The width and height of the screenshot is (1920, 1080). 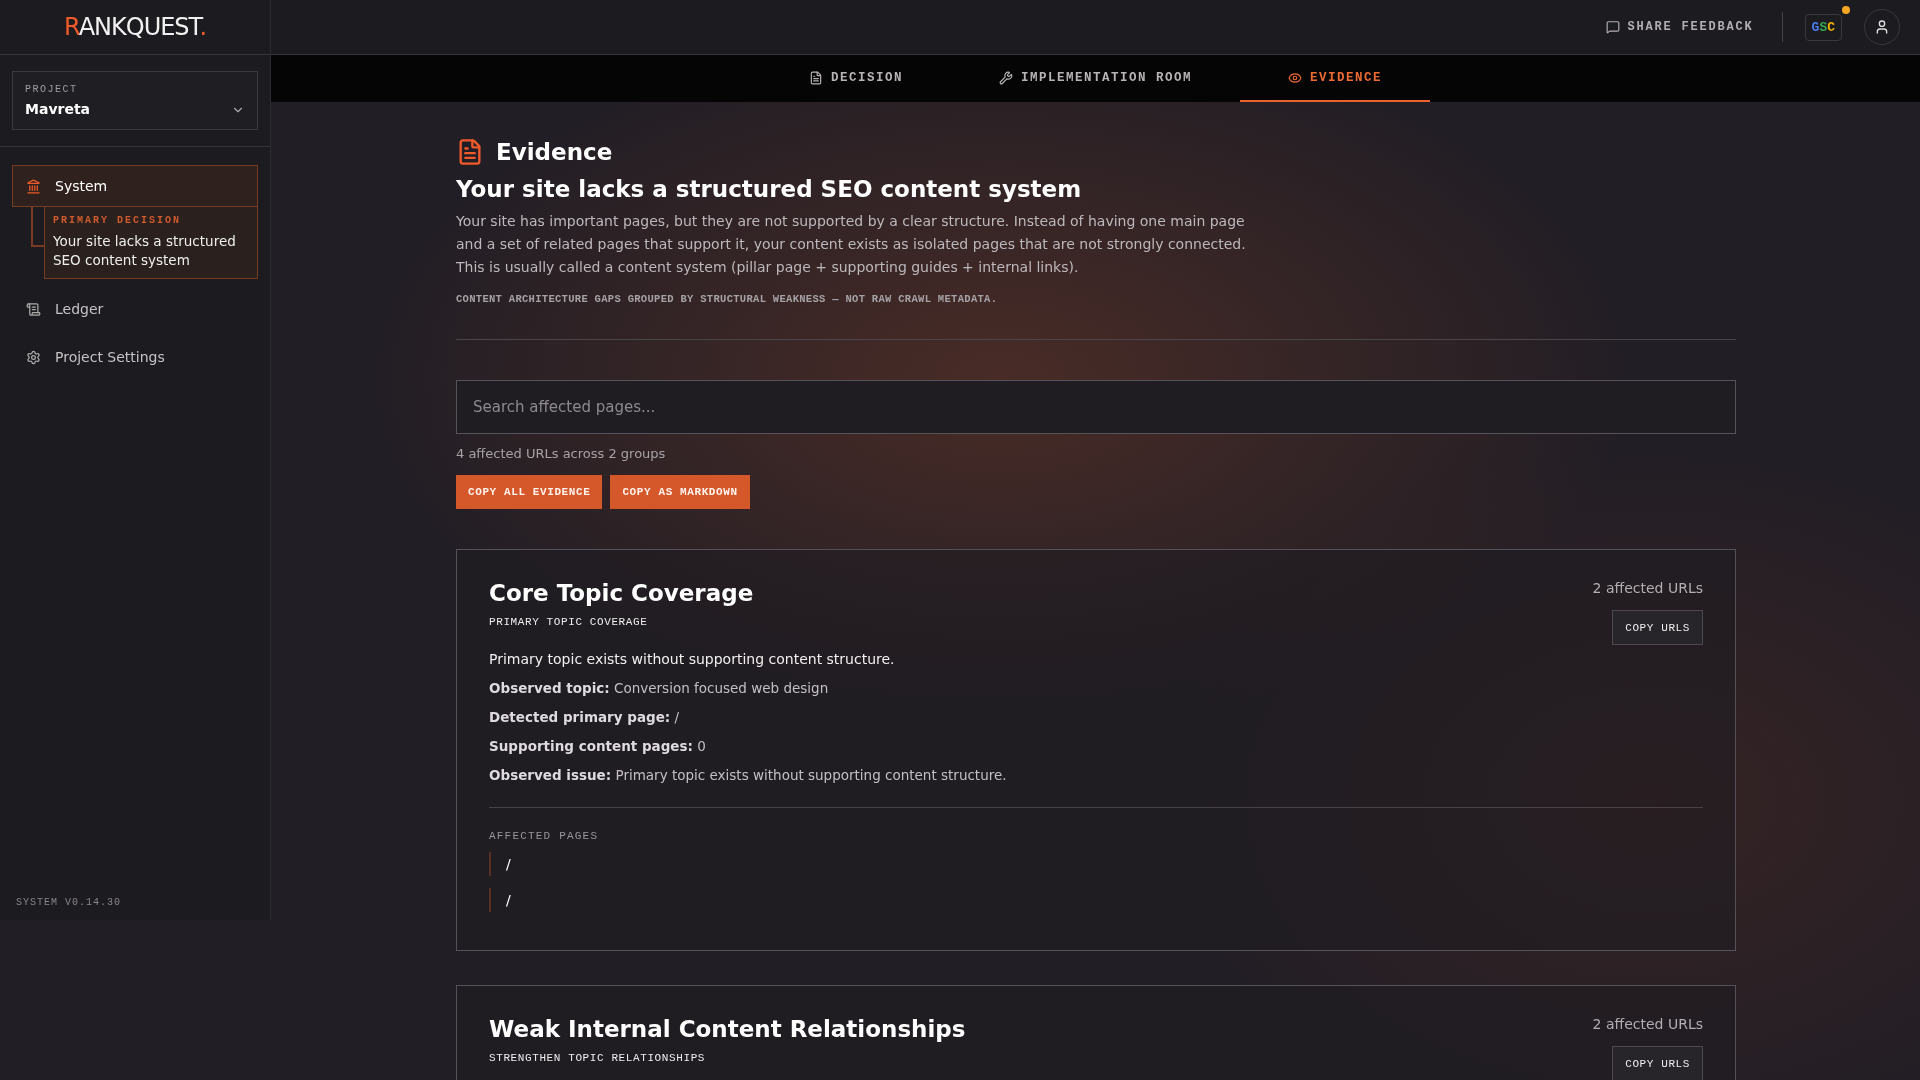 I want to click on document-icon, so click(x=815, y=77).